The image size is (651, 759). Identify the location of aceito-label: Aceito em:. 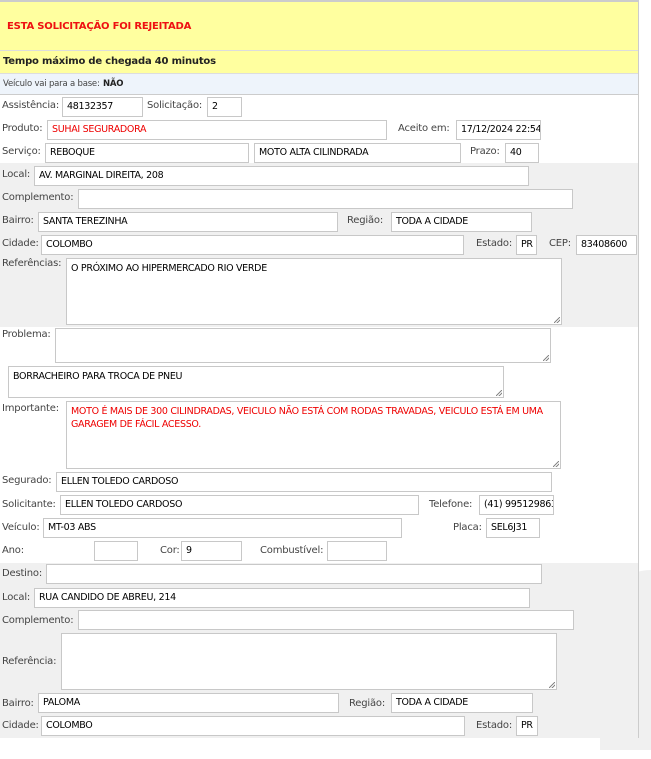
(424, 128).